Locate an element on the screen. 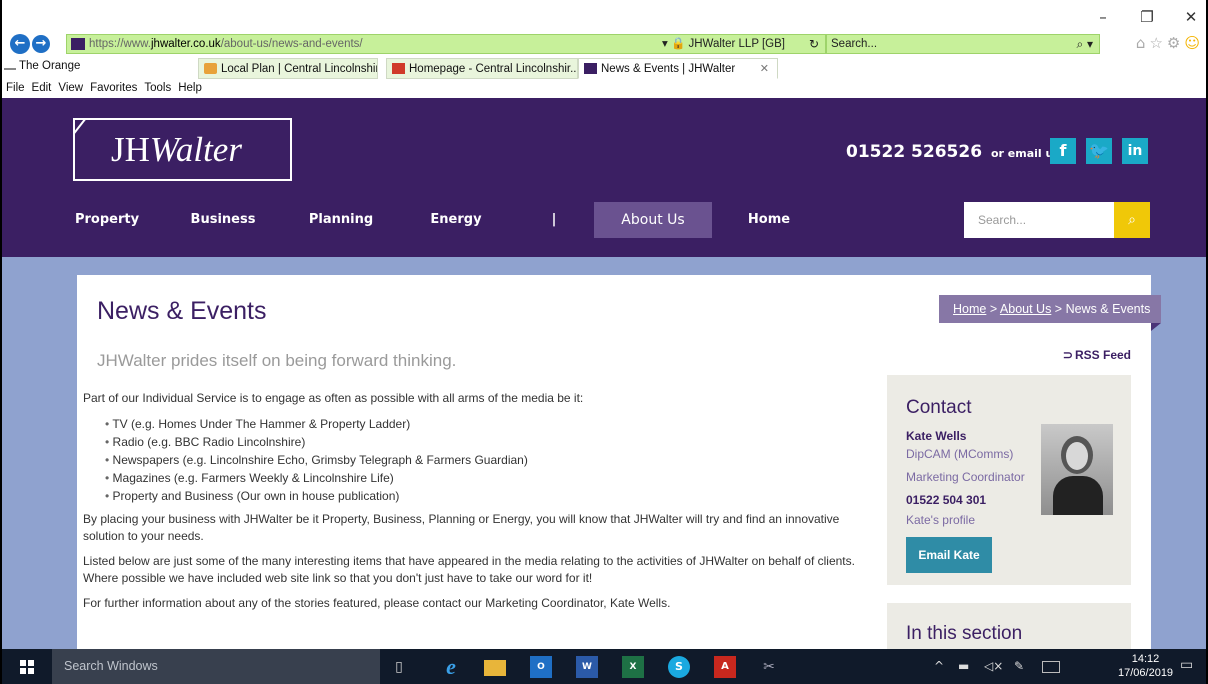 Image resolution: width=1208 pixels, height=684 pixels. jhwalter-logo: JHWalter is located at coordinates (182, 149).